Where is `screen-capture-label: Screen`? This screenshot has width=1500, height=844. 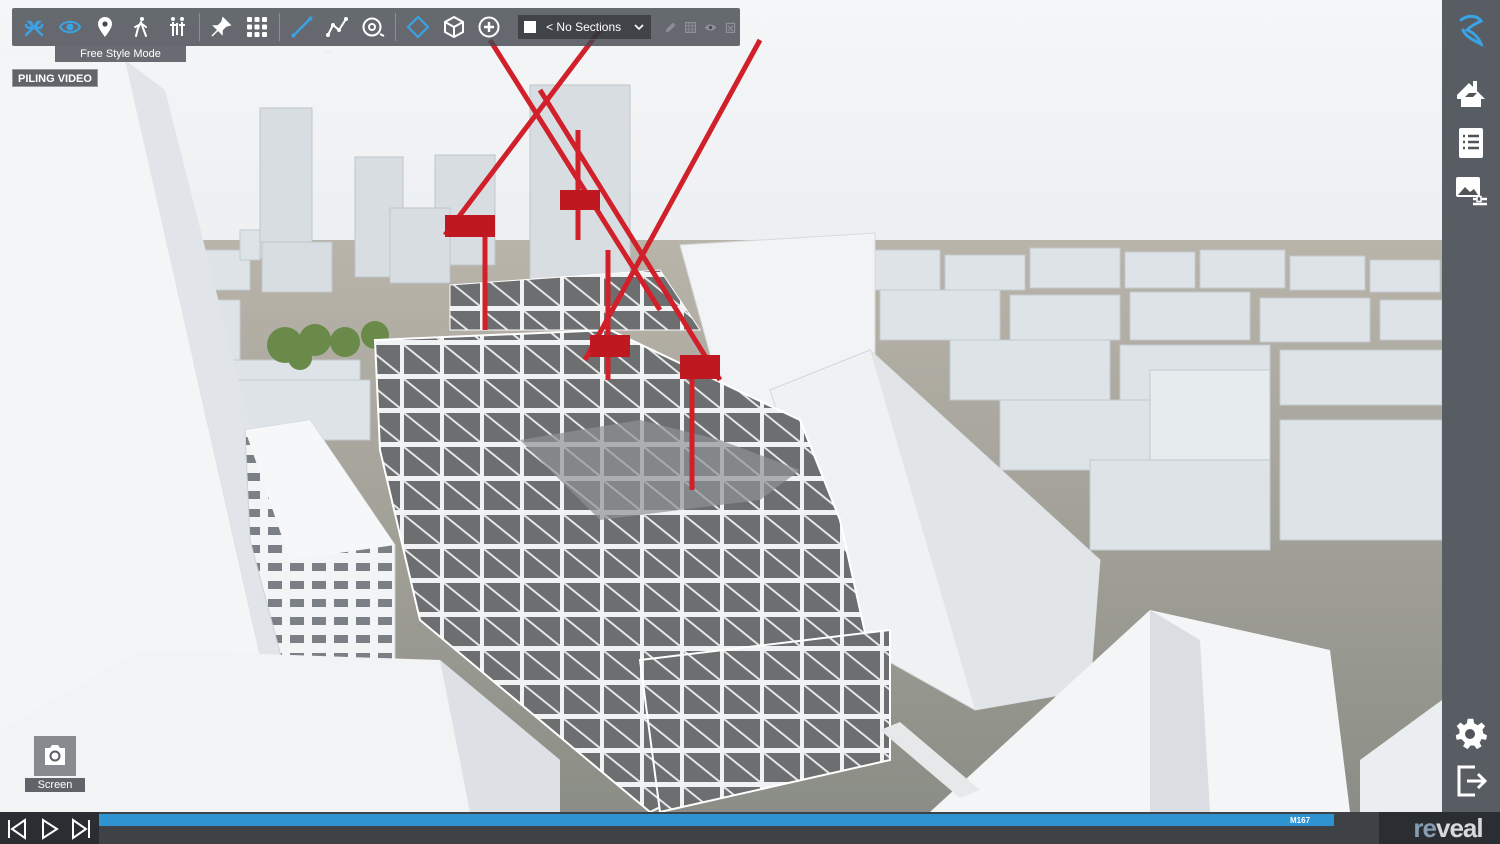
screen-capture-label: Screen is located at coordinates (55, 785).